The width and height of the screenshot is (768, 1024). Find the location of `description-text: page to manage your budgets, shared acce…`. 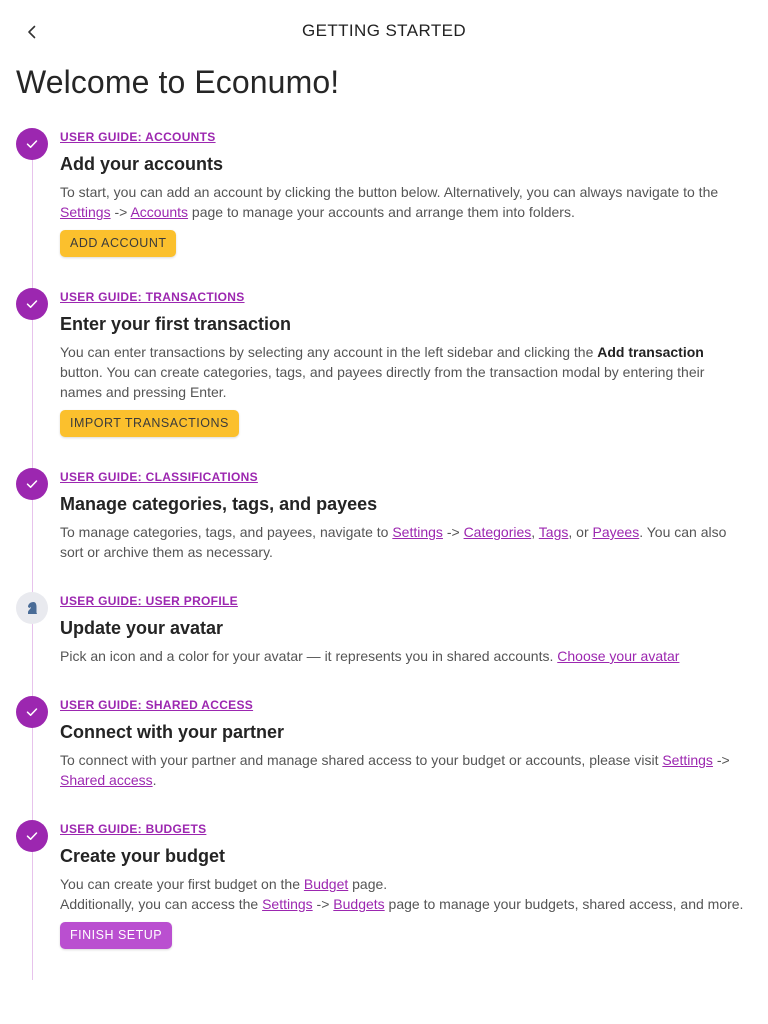

description-text: page to manage your budgets, shared acce… is located at coordinates (564, 904).